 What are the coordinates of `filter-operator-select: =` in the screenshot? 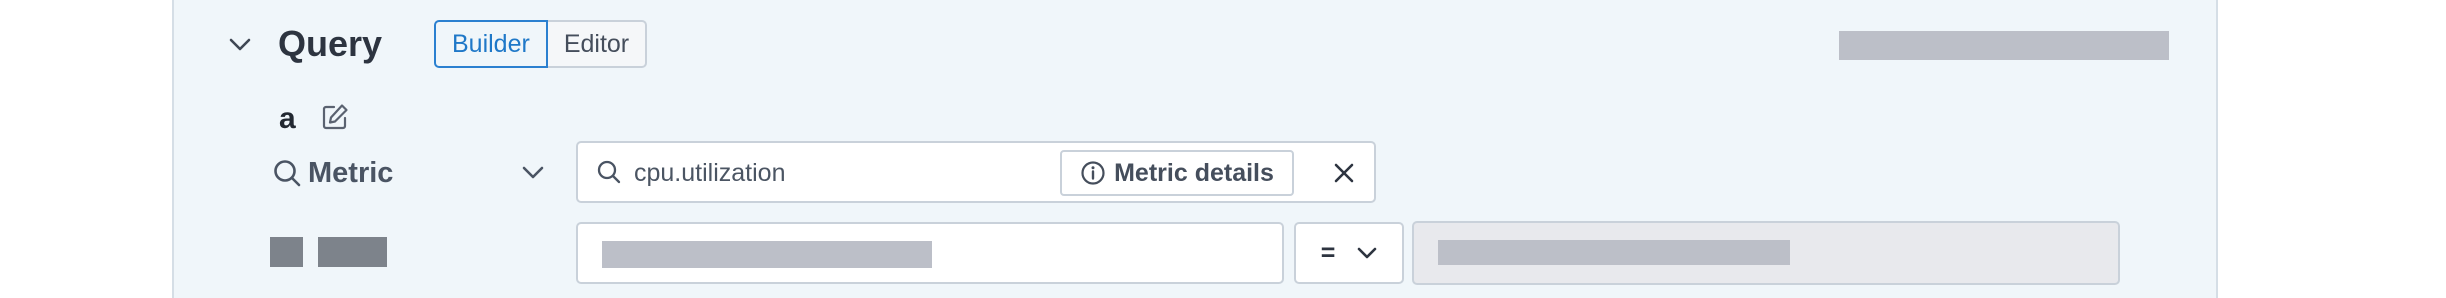 It's located at (1349, 253).